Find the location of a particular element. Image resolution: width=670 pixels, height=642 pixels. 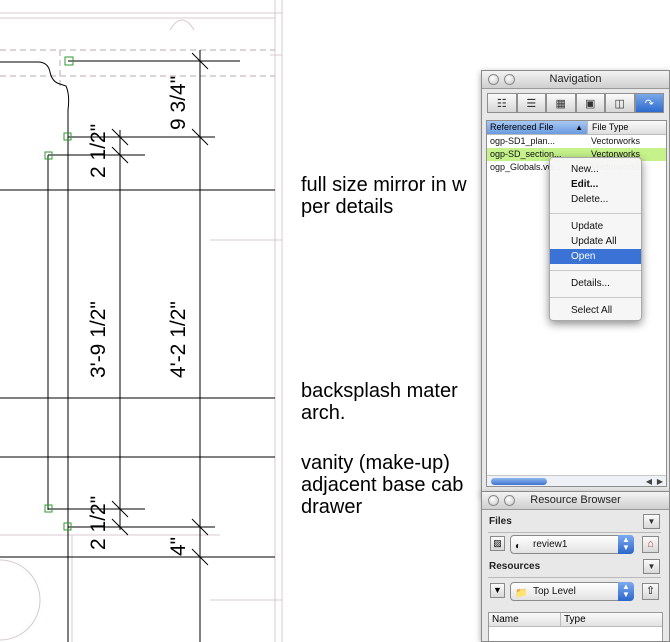

dim-label-4: 4" is located at coordinates (178, 546).